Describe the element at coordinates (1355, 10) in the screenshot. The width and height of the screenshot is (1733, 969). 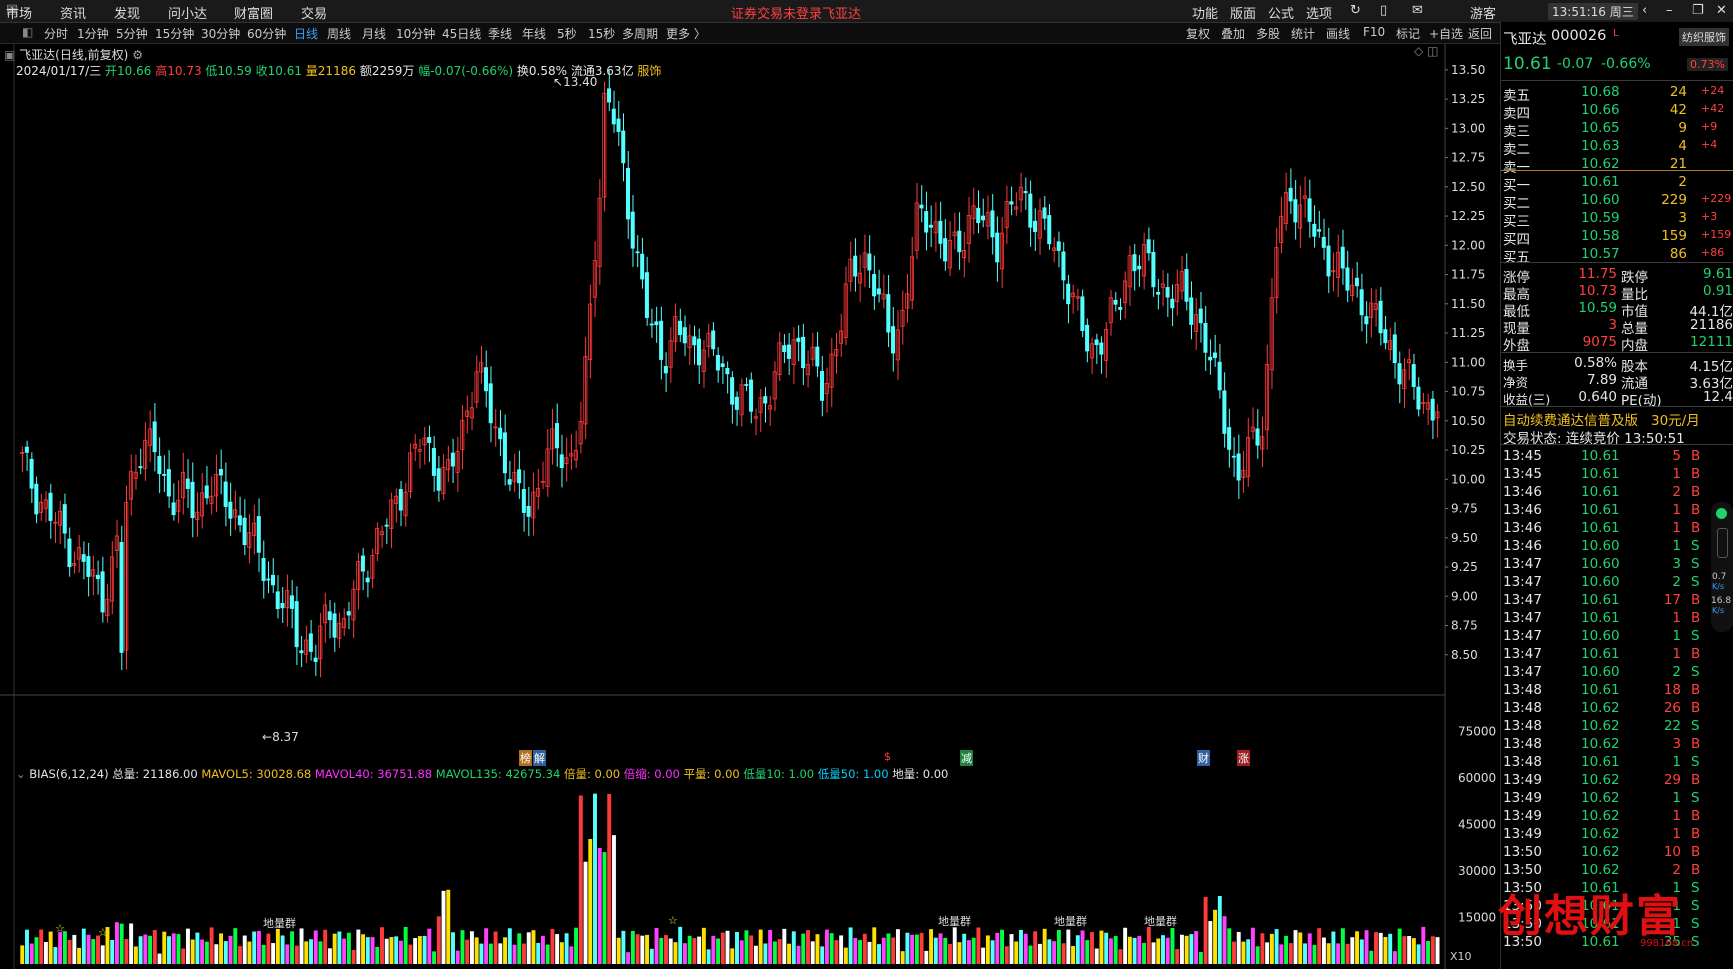
I see `refresh-icon: ↻` at that location.